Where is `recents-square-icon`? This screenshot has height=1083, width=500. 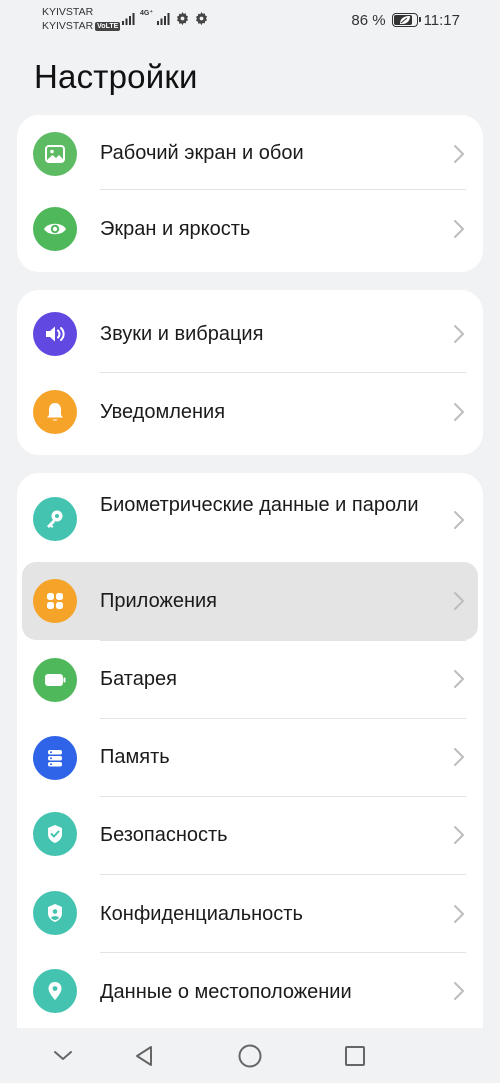 recents-square-icon is located at coordinates (355, 1056).